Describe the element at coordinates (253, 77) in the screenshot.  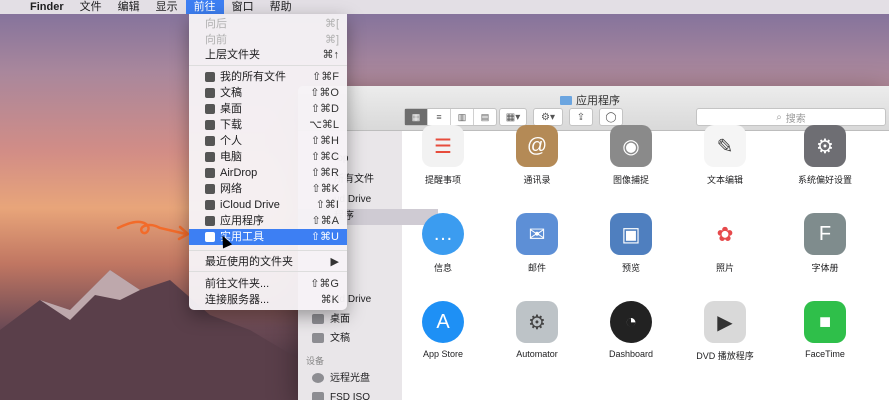
I see `menu-item-label: 我的所有文件` at that location.